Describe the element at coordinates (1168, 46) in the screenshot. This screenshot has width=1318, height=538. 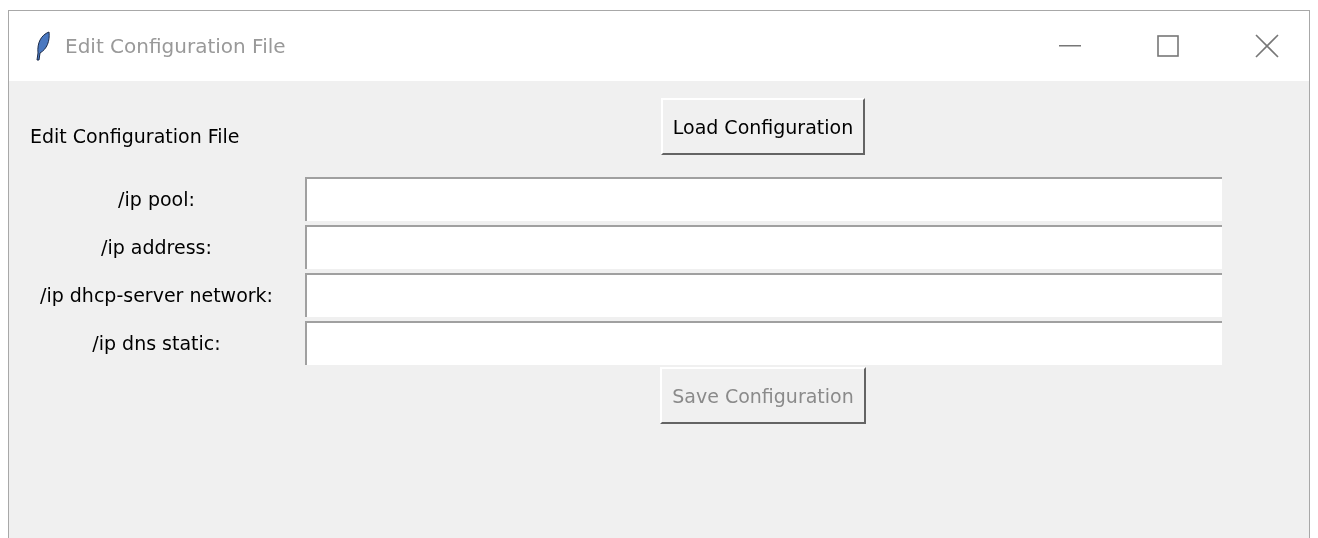
I see `maximize-icon` at that location.